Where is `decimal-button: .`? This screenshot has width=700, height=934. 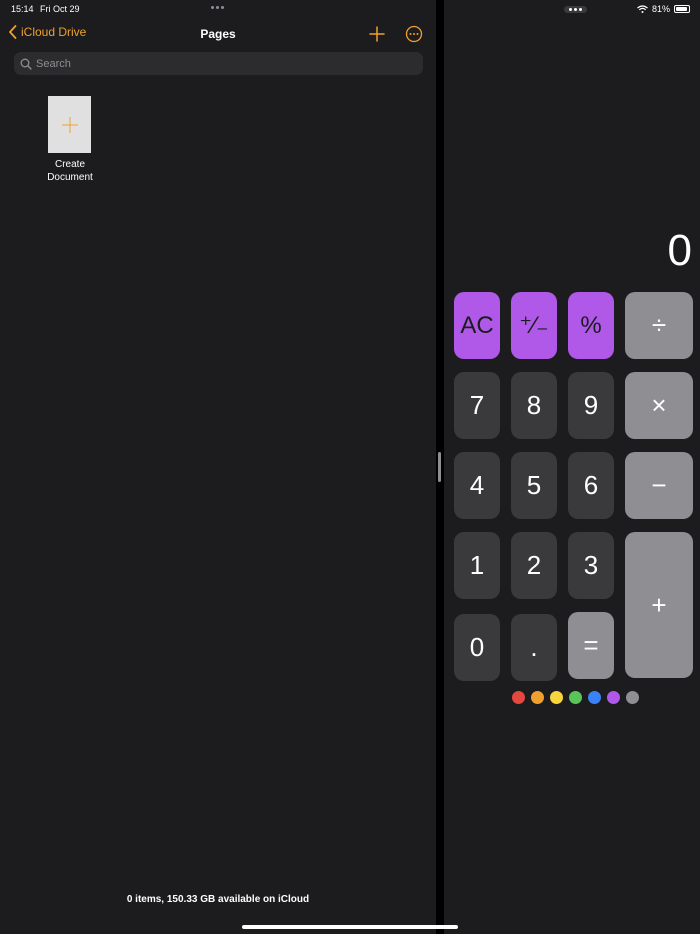 decimal-button: . is located at coordinates (534, 647).